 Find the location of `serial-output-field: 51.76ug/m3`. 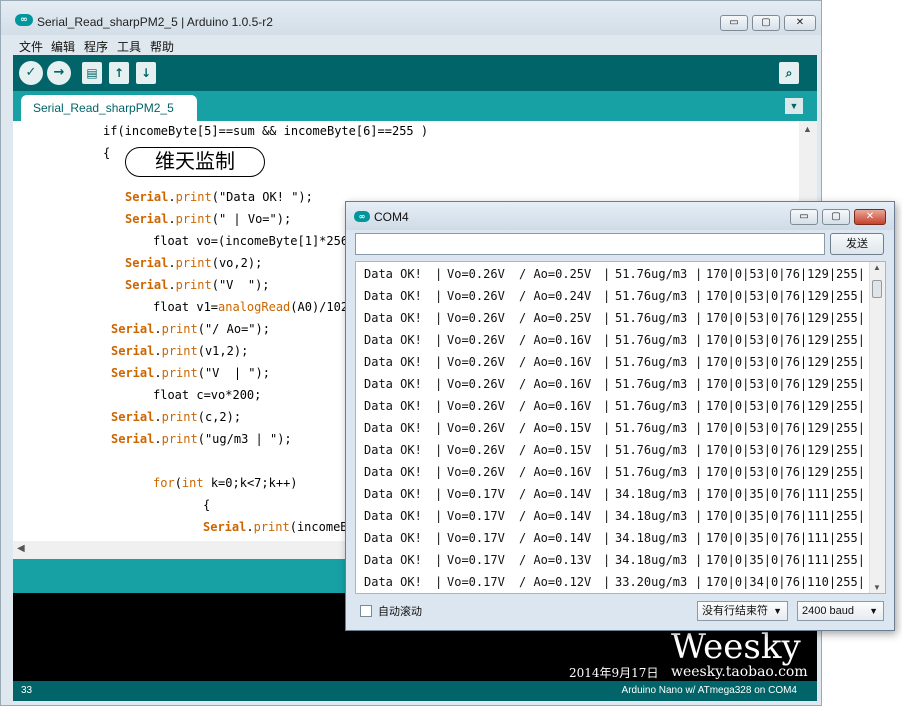

serial-output-field: 51.76ug/m3 is located at coordinates (651, 472).